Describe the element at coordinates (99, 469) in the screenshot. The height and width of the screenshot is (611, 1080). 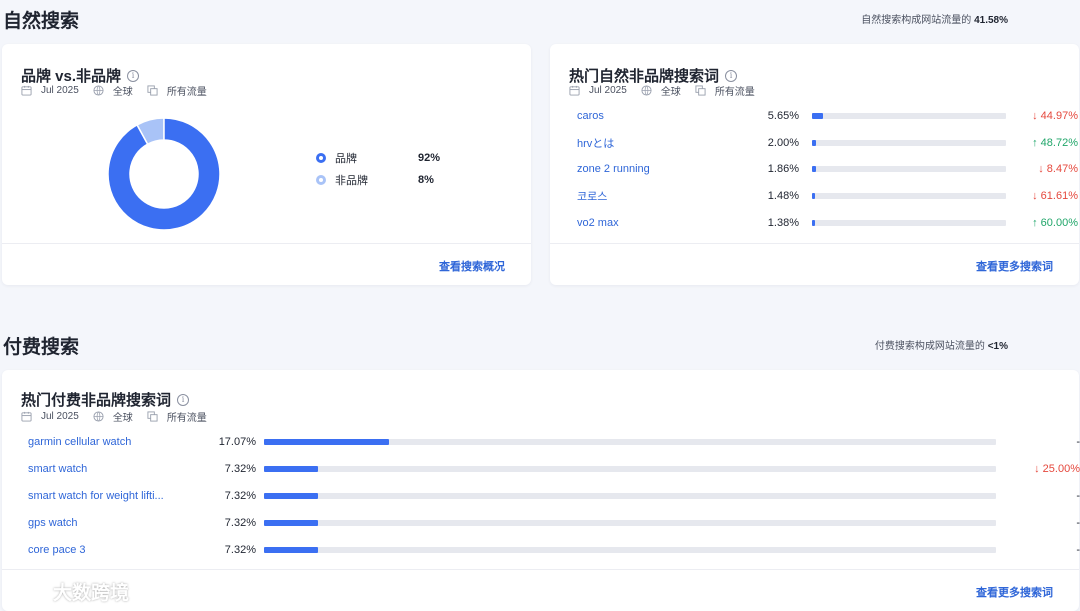
I see `keyword-link: smart watch` at that location.